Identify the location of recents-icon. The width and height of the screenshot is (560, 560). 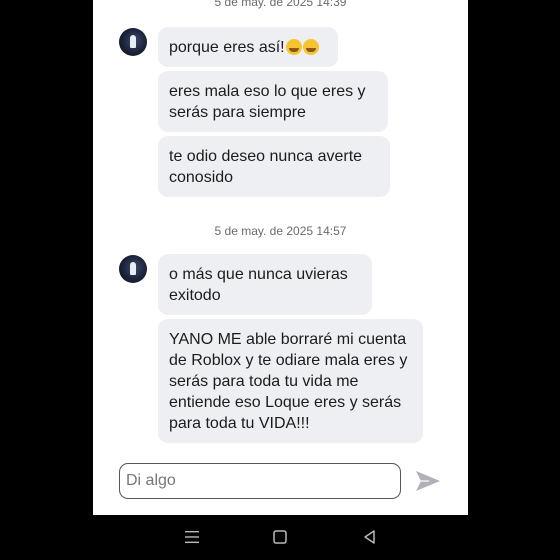
(192, 537).